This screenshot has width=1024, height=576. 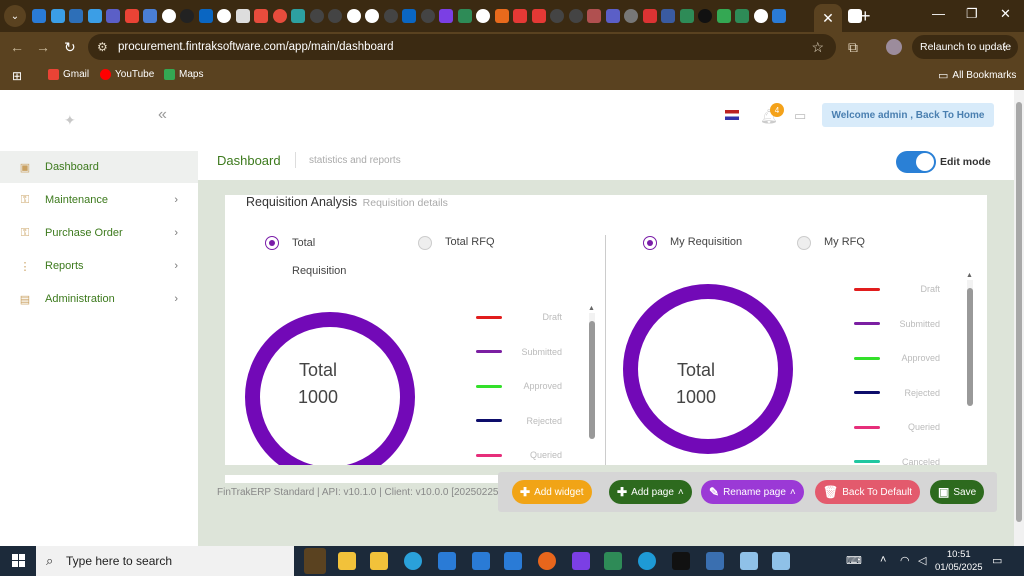 I want to click on sidebar-item-purchase-order: ⚿ Purchase Order ›, so click(x=99, y=233).